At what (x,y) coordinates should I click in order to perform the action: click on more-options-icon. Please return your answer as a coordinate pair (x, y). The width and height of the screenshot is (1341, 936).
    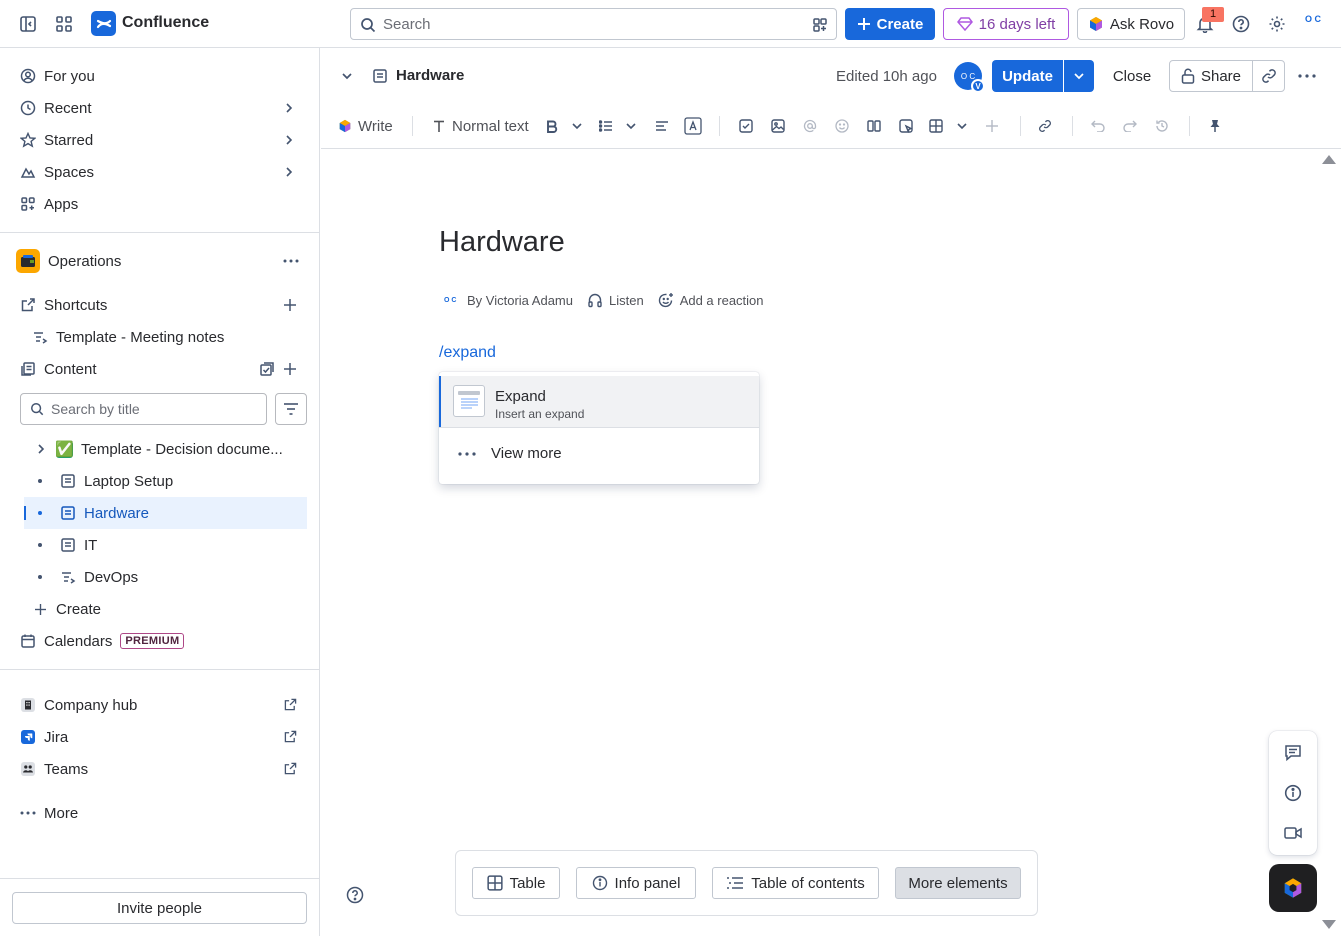
    Looking at the image, I should click on (1307, 76).